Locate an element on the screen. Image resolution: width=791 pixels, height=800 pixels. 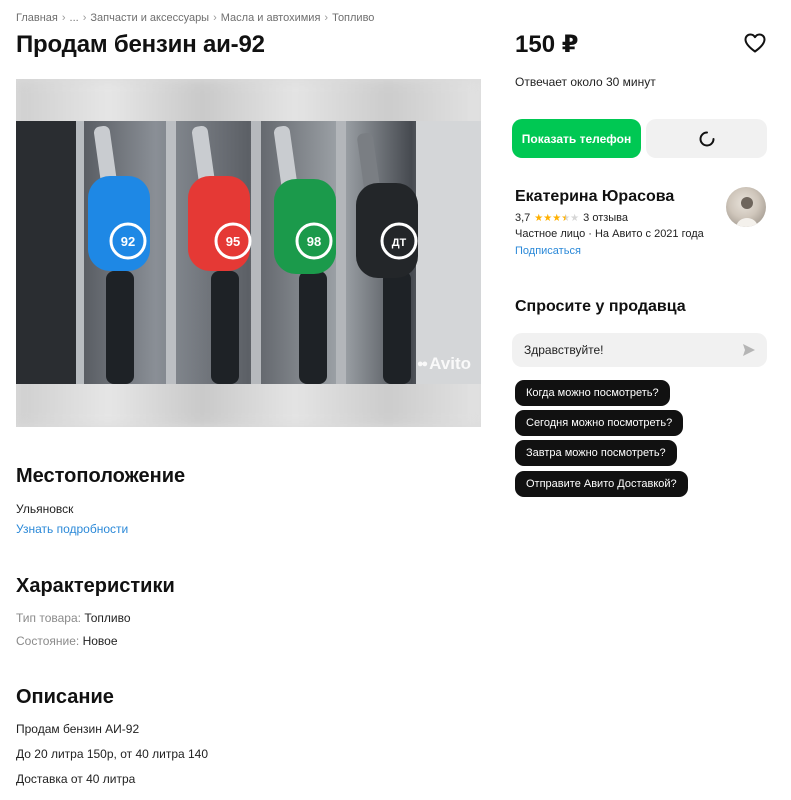
show-phone-button: Показать телефон is located at coordinates (576, 138).